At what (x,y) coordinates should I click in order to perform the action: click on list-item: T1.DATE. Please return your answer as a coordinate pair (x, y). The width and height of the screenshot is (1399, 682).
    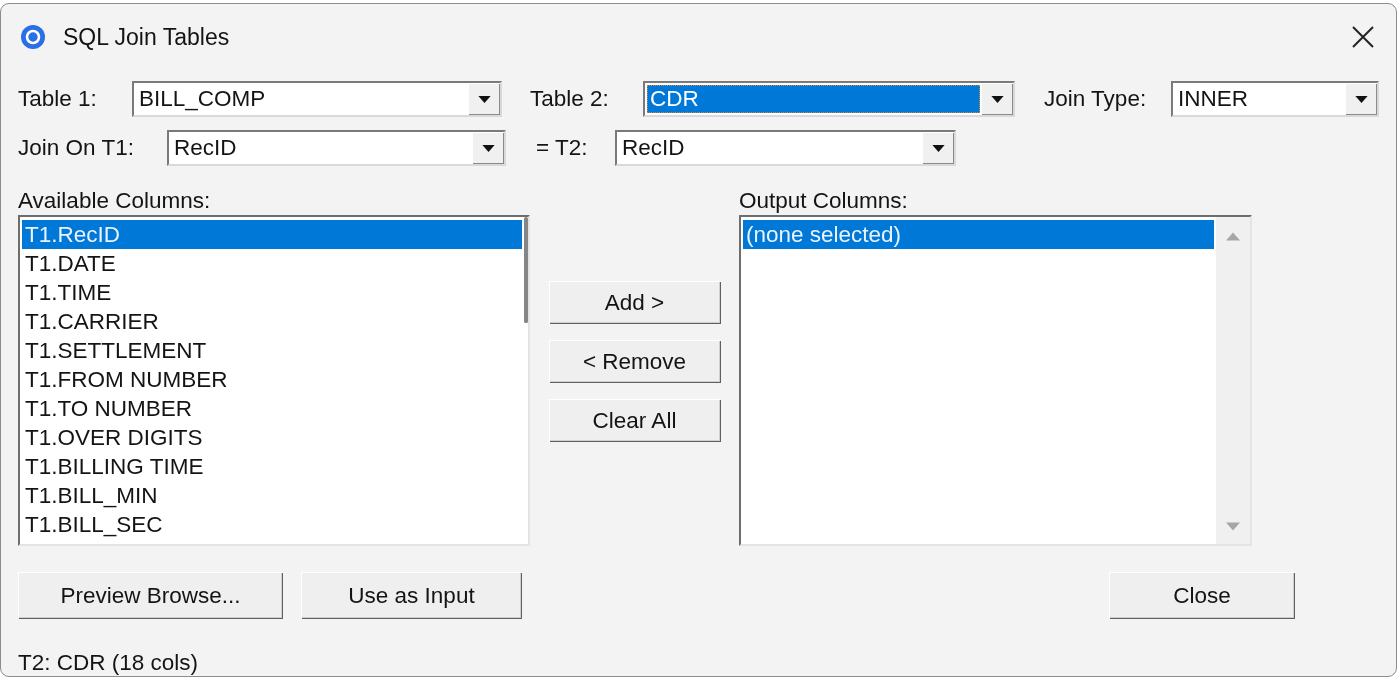
    Looking at the image, I should click on (272, 263).